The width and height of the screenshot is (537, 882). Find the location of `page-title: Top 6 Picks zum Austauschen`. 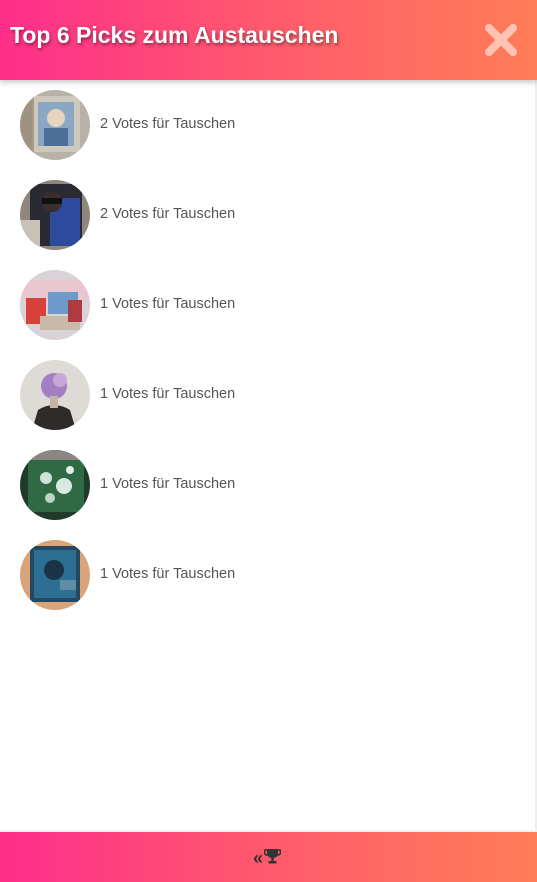

page-title: Top 6 Picks zum Austauschen is located at coordinates (174, 35).